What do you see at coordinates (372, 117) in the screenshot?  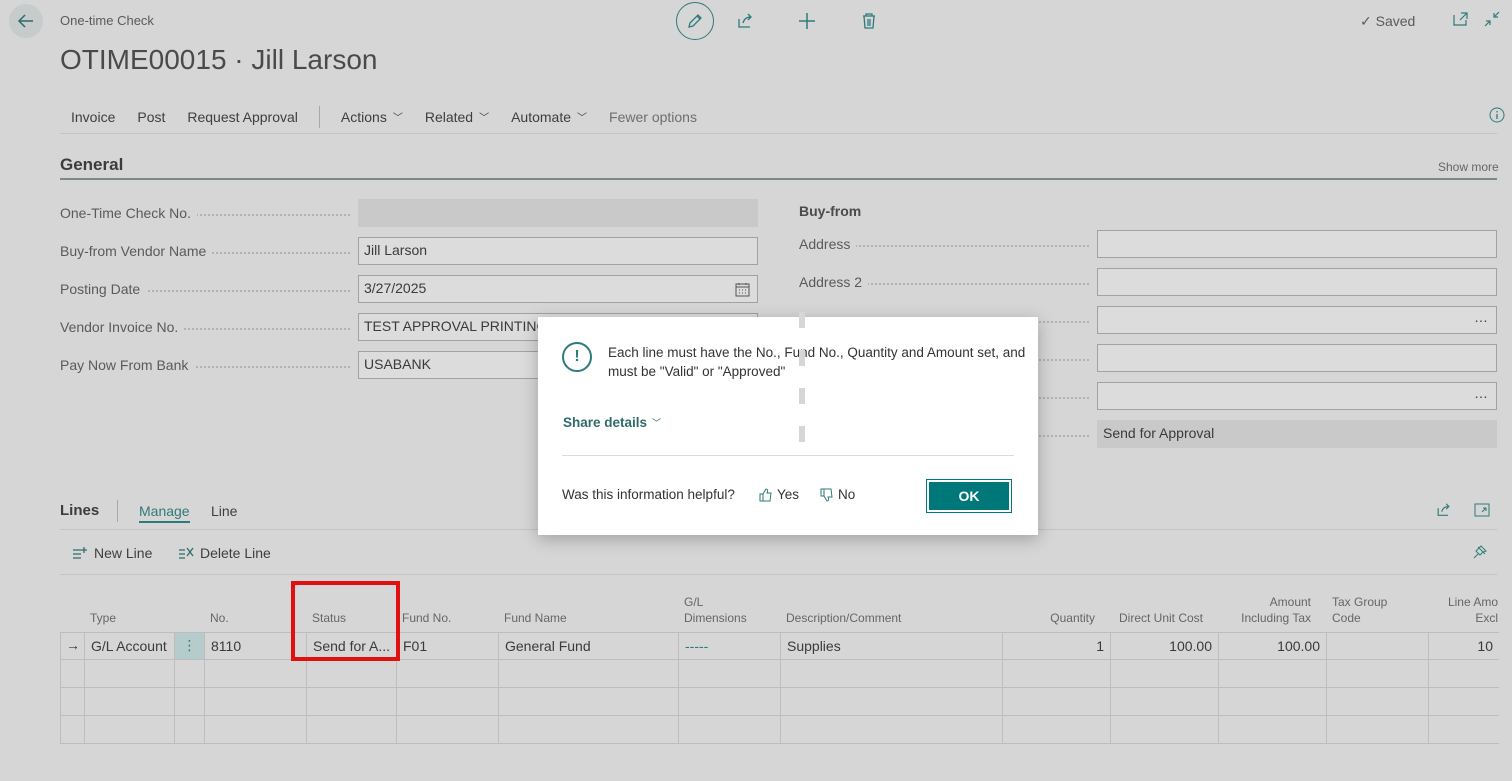 I see `actions-menu: Actions ﹀` at bounding box center [372, 117].